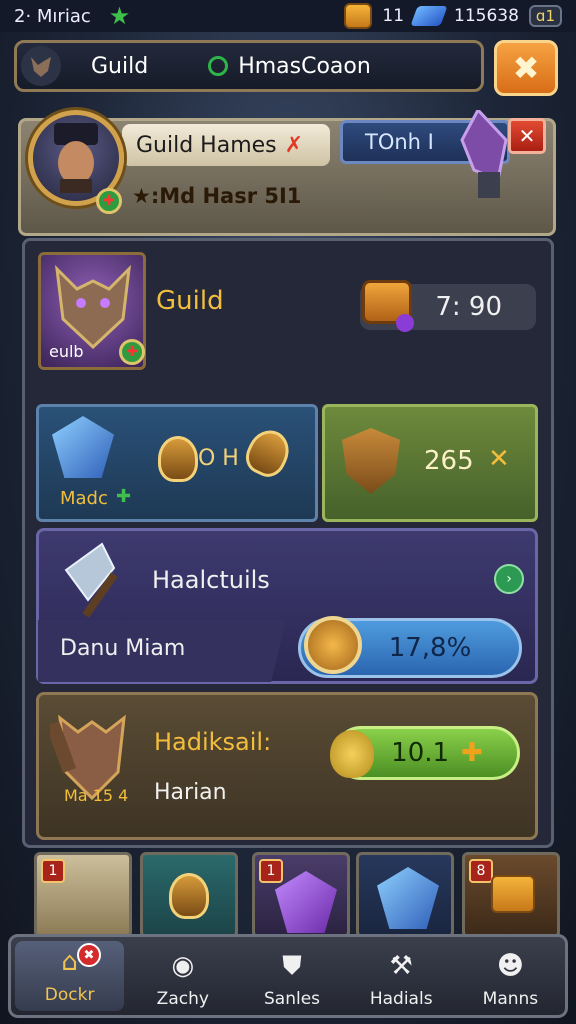 This screenshot has width=576, height=1024. I want to click on timer-value: 7: 90, so click(468, 307).